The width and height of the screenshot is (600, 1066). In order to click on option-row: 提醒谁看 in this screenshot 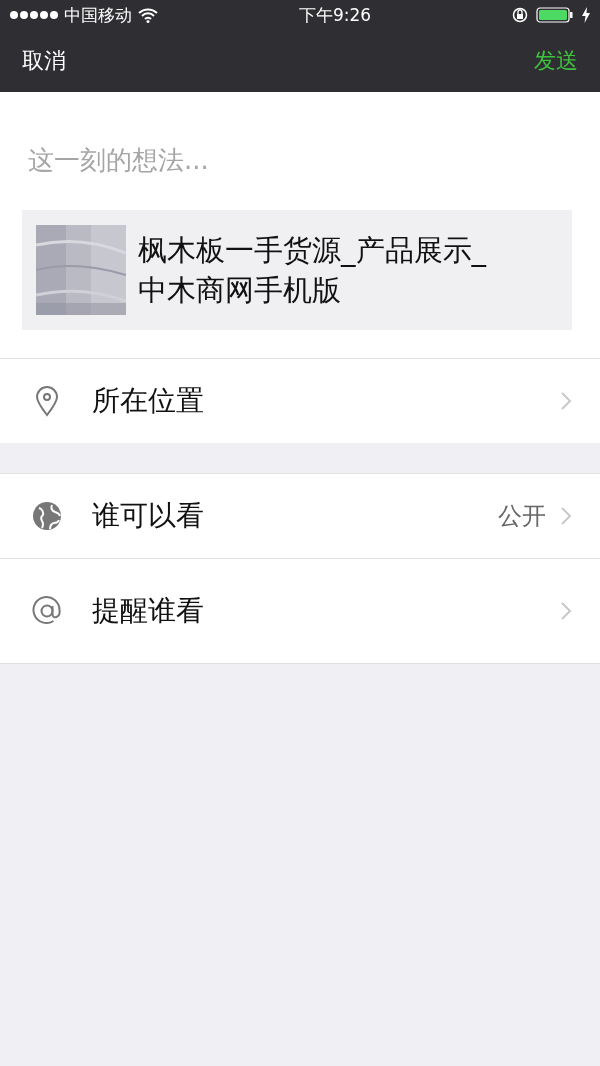, I will do `click(300, 610)`.